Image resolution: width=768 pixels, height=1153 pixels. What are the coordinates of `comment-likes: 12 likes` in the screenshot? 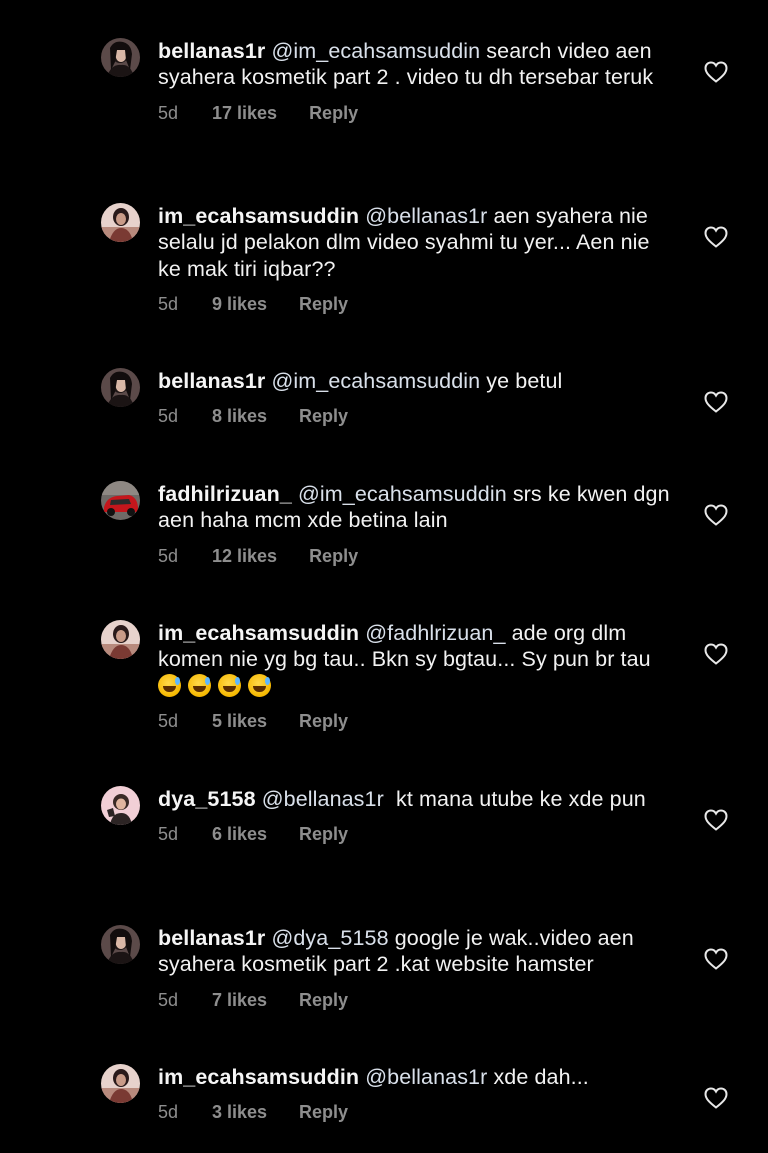 It's located at (244, 556).